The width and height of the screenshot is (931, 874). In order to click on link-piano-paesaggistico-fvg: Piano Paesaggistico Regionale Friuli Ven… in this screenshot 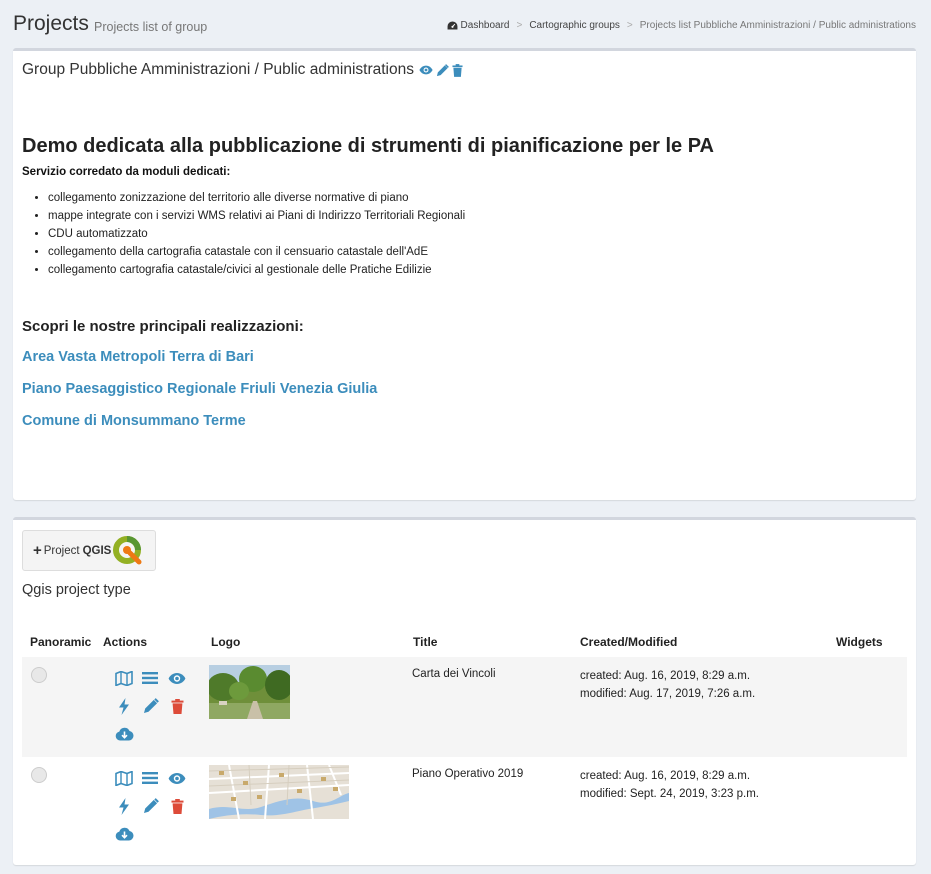, I will do `click(199, 389)`.